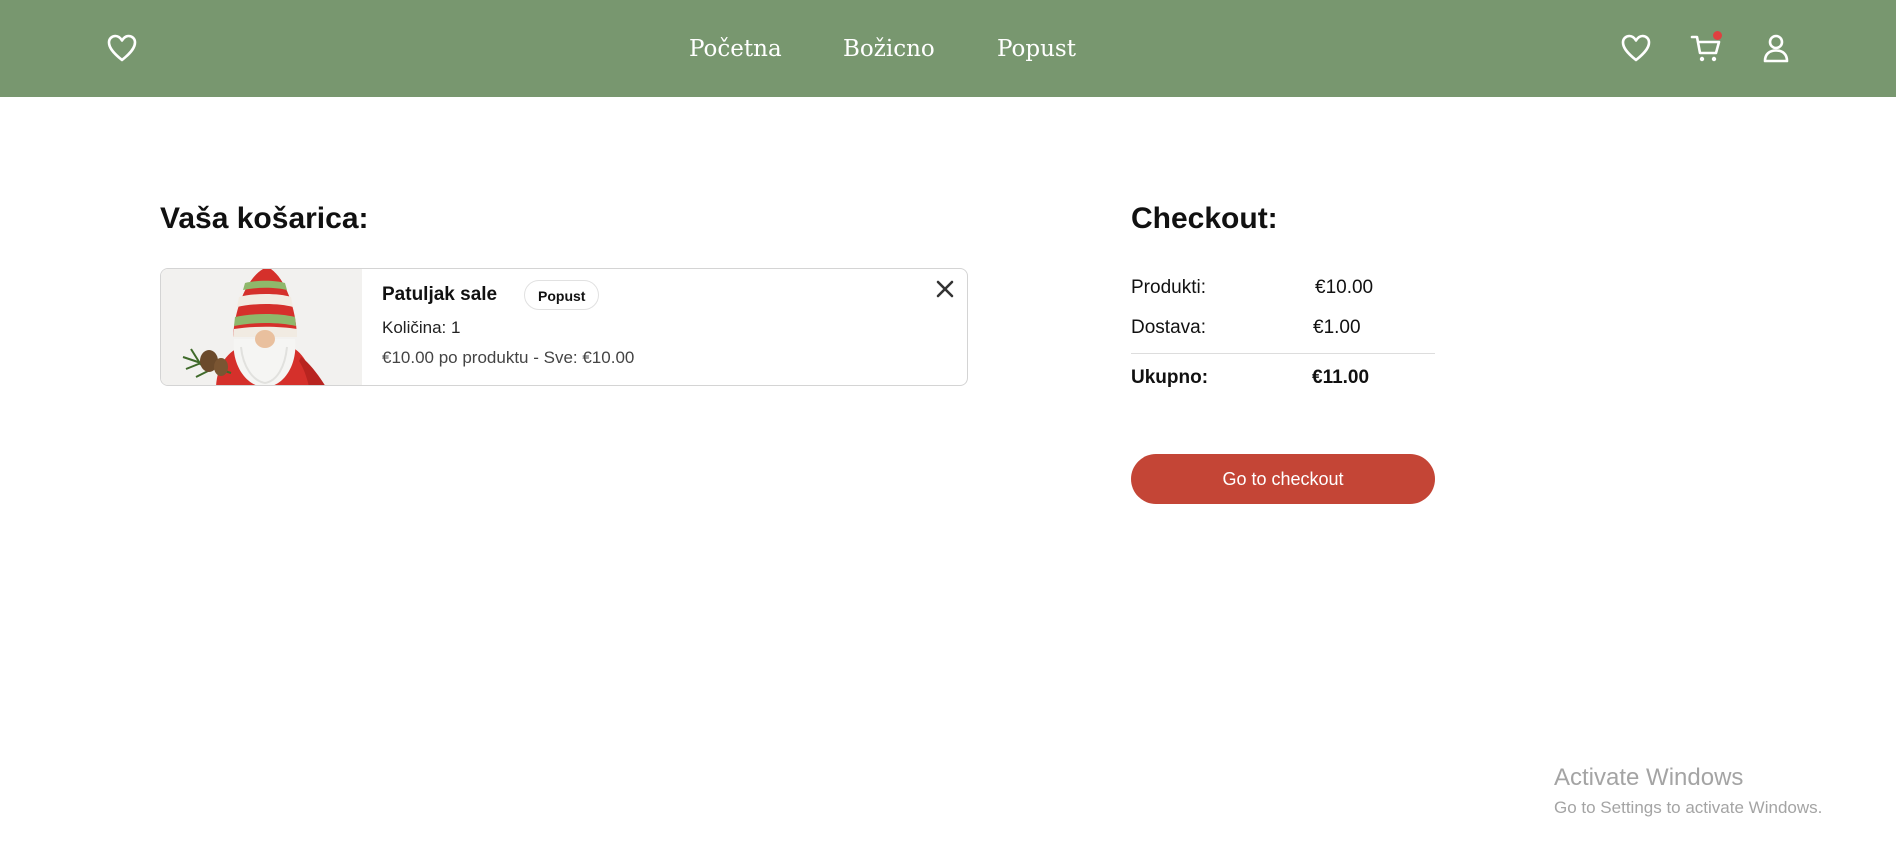  Describe the element at coordinates (1649, 777) in the screenshot. I see `activation-title: Activate Windows` at that location.